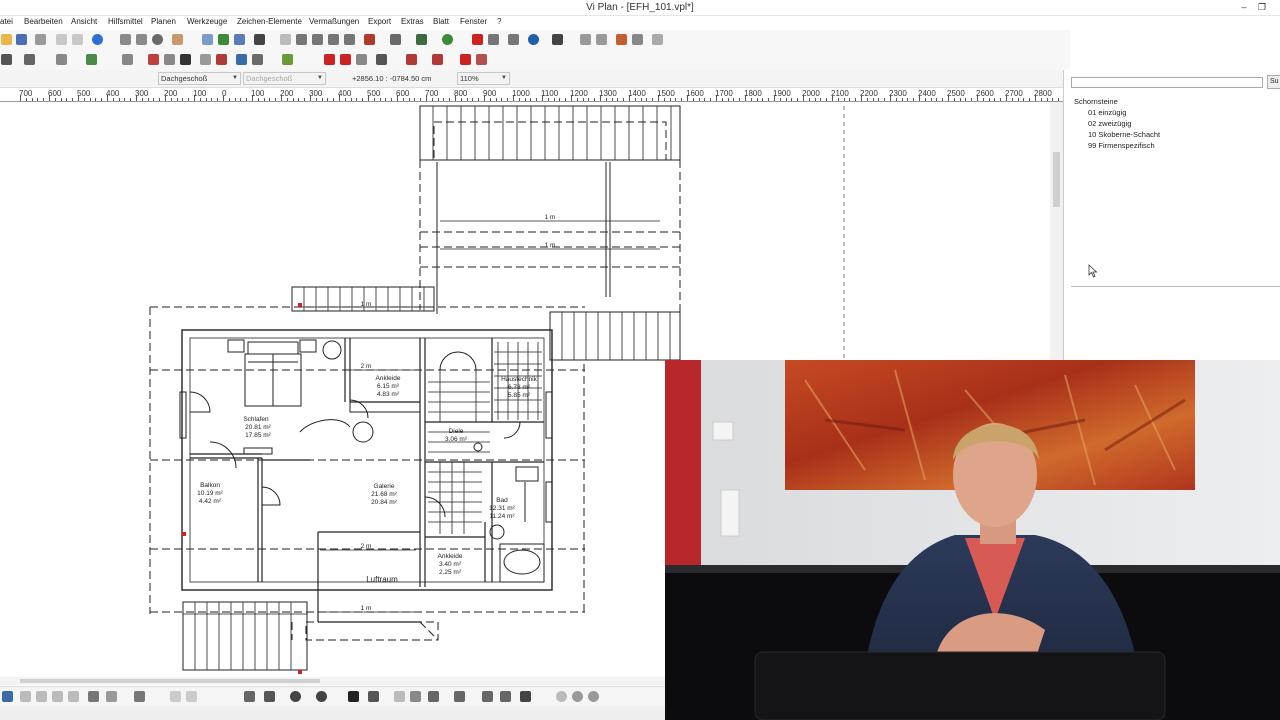  What do you see at coordinates (487, 696) in the screenshot?
I see `move-tool-icon` at bounding box center [487, 696].